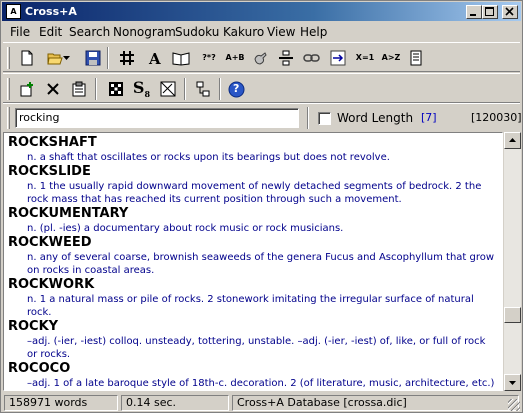 The width and height of the screenshot is (523, 413). I want to click on open-dropdown-arrow, so click(66, 58).